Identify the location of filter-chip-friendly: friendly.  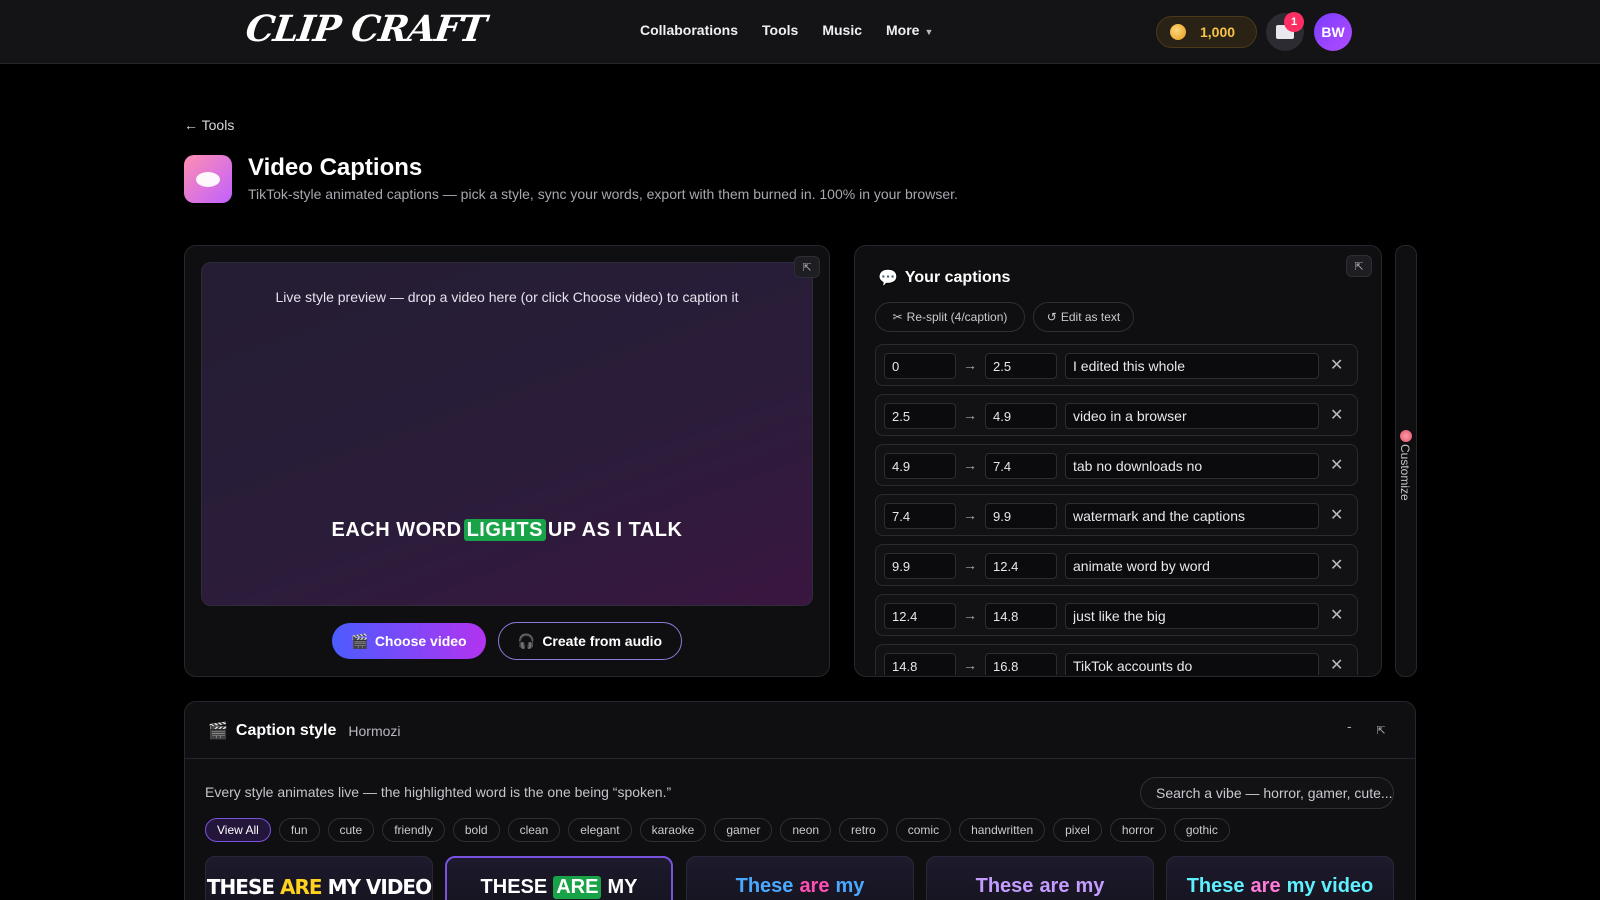
(413, 830).